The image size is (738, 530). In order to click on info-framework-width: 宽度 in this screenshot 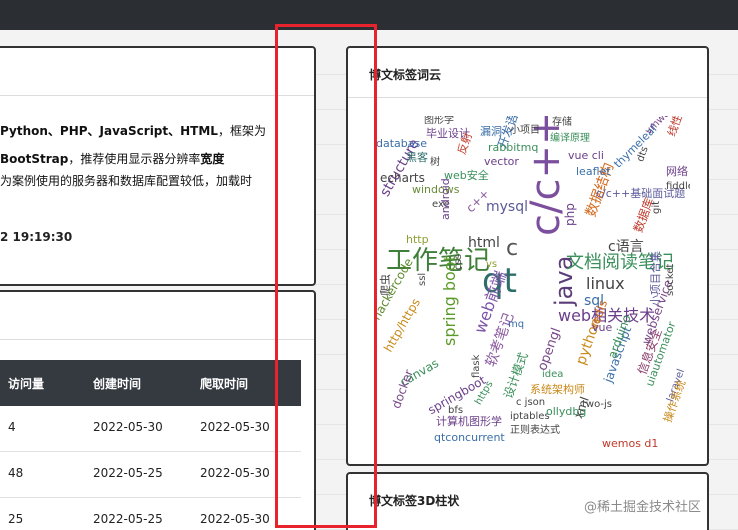, I will do `click(212, 159)`.